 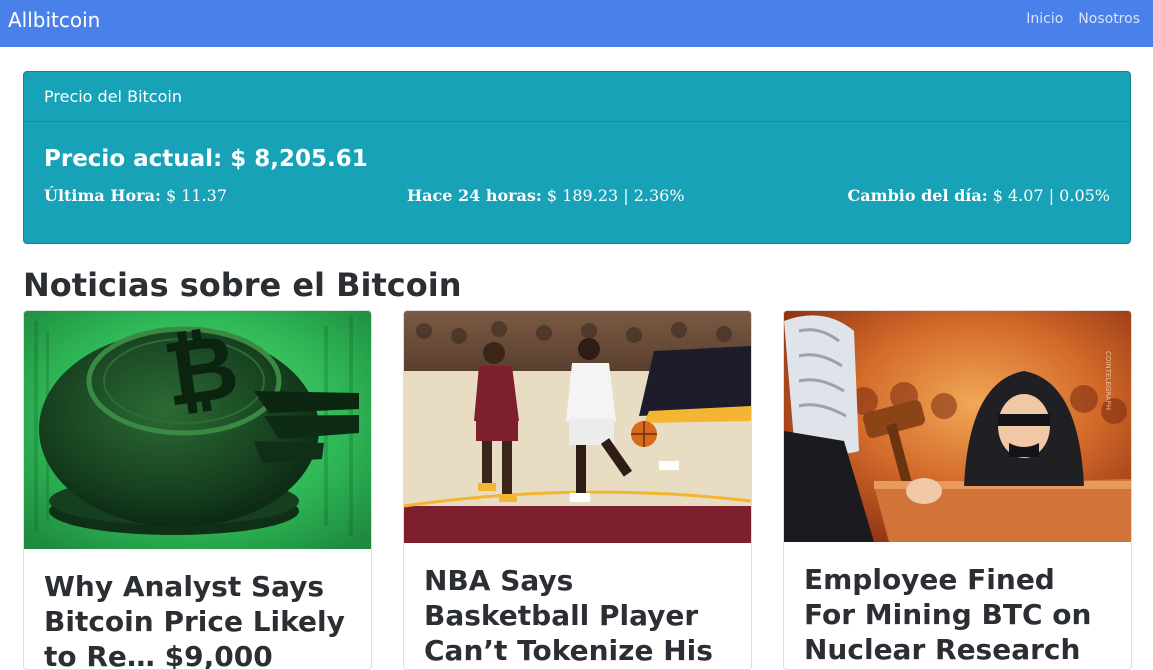 What do you see at coordinates (1108, 380) in the screenshot?
I see `svg-text: COINTELEGRAPH` at bounding box center [1108, 380].